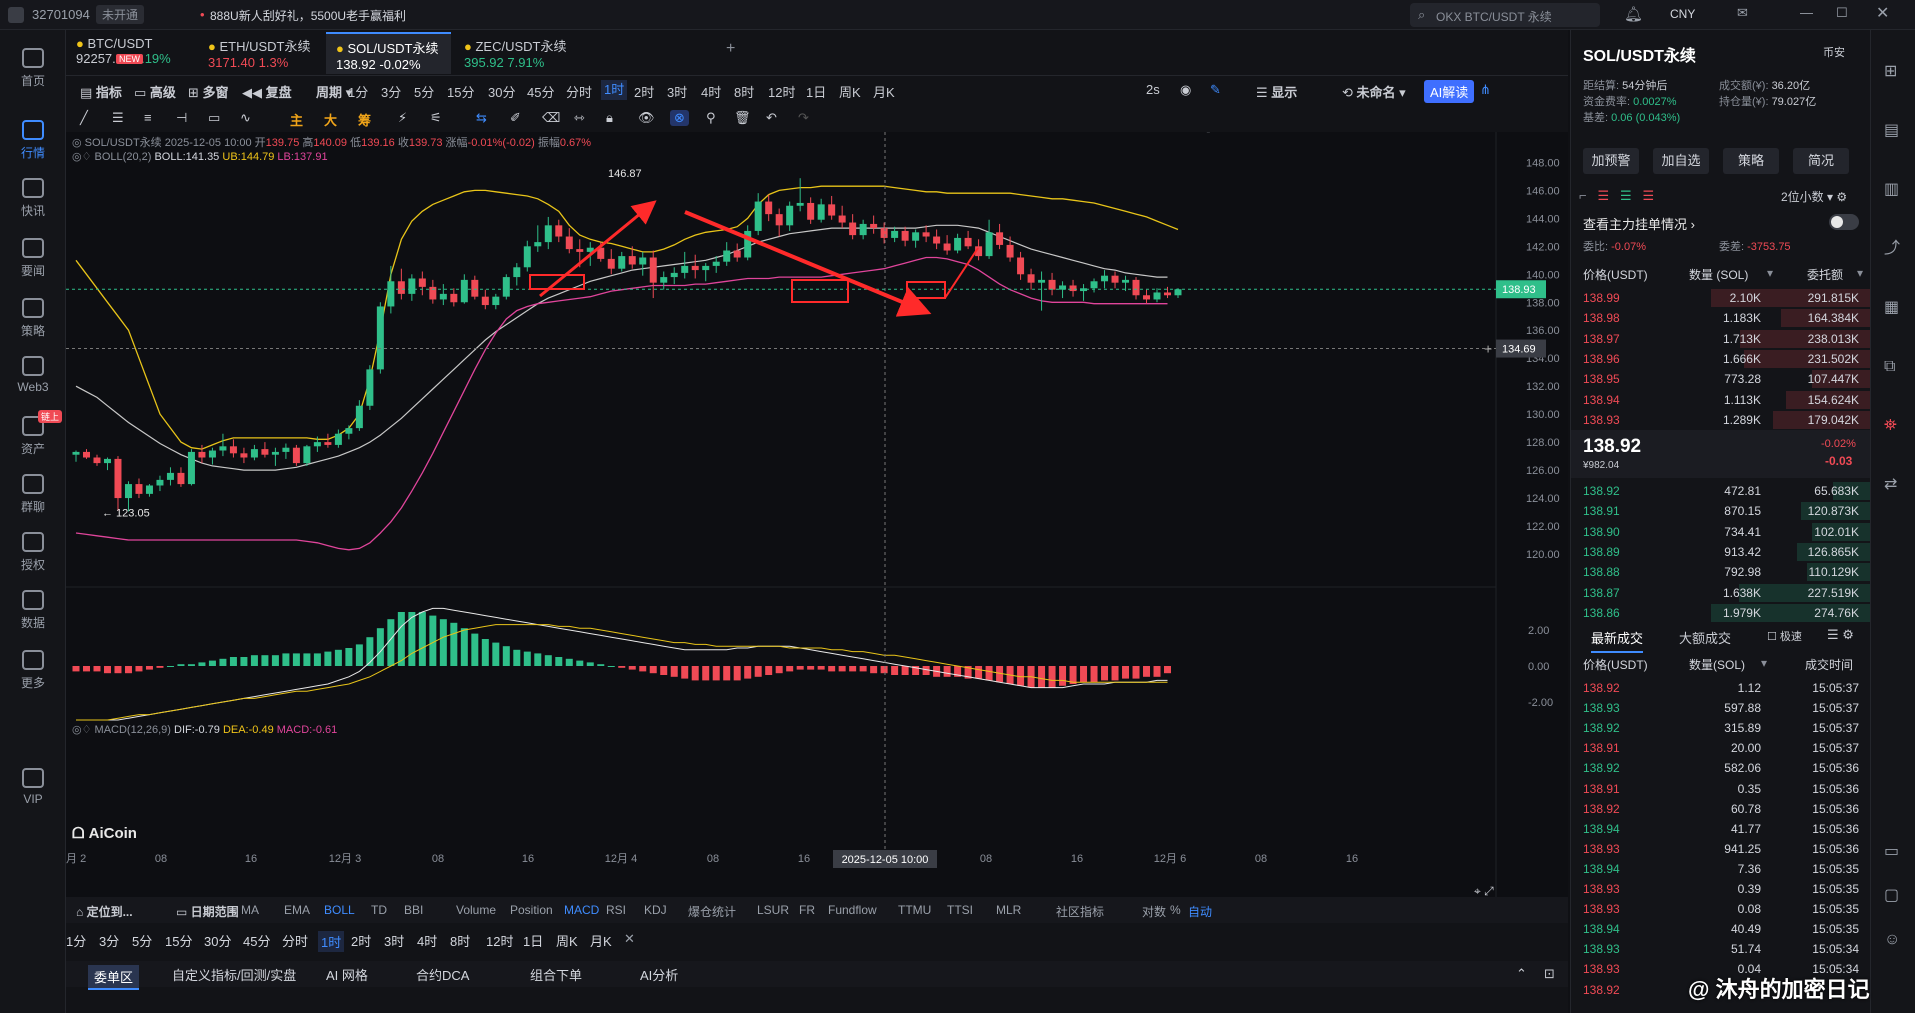 This screenshot has height=1013, width=1915. What do you see at coordinates (33, 433) in the screenshot?
I see `nav-item-6: 资产 链上` at bounding box center [33, 433].